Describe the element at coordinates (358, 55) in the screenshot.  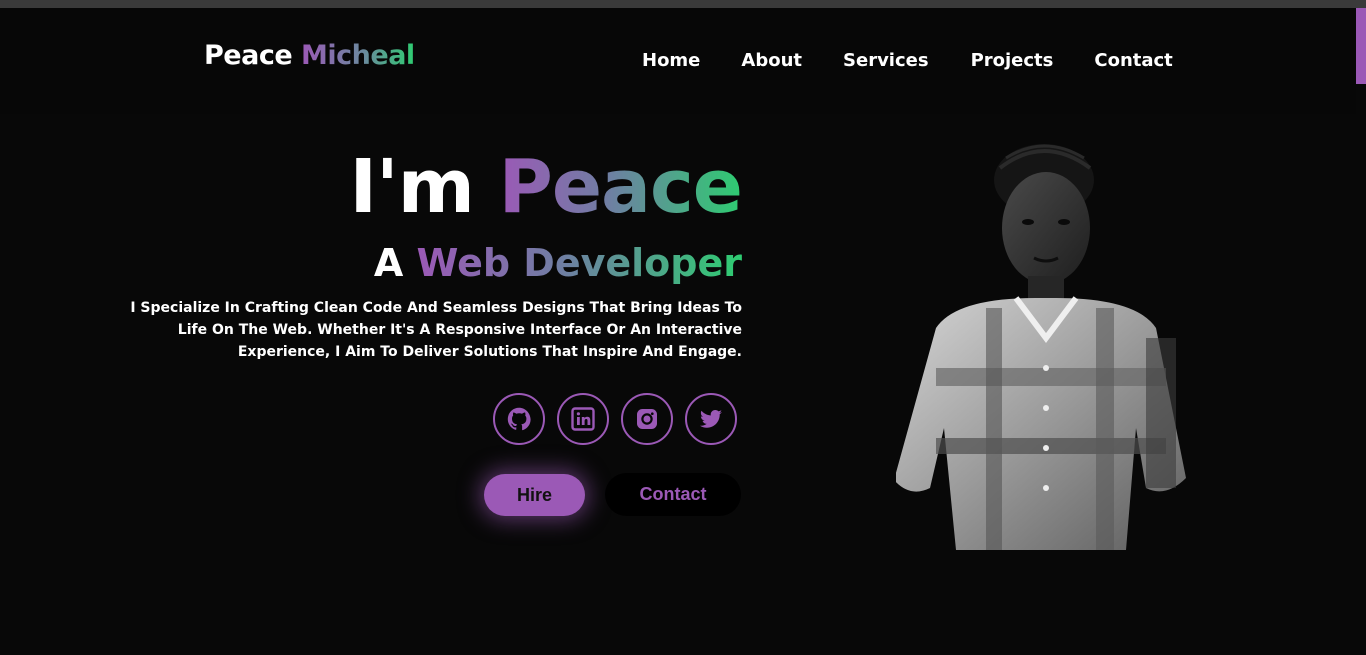
I see `logo-last-name: Micheal` at that location.